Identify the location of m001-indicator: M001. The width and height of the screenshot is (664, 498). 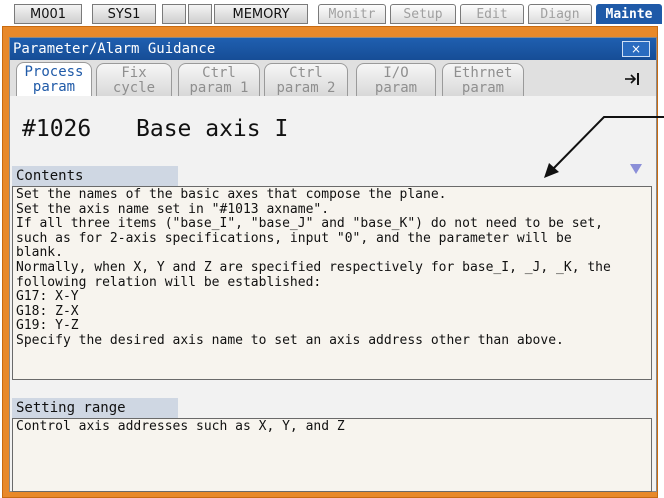
(48, 14).